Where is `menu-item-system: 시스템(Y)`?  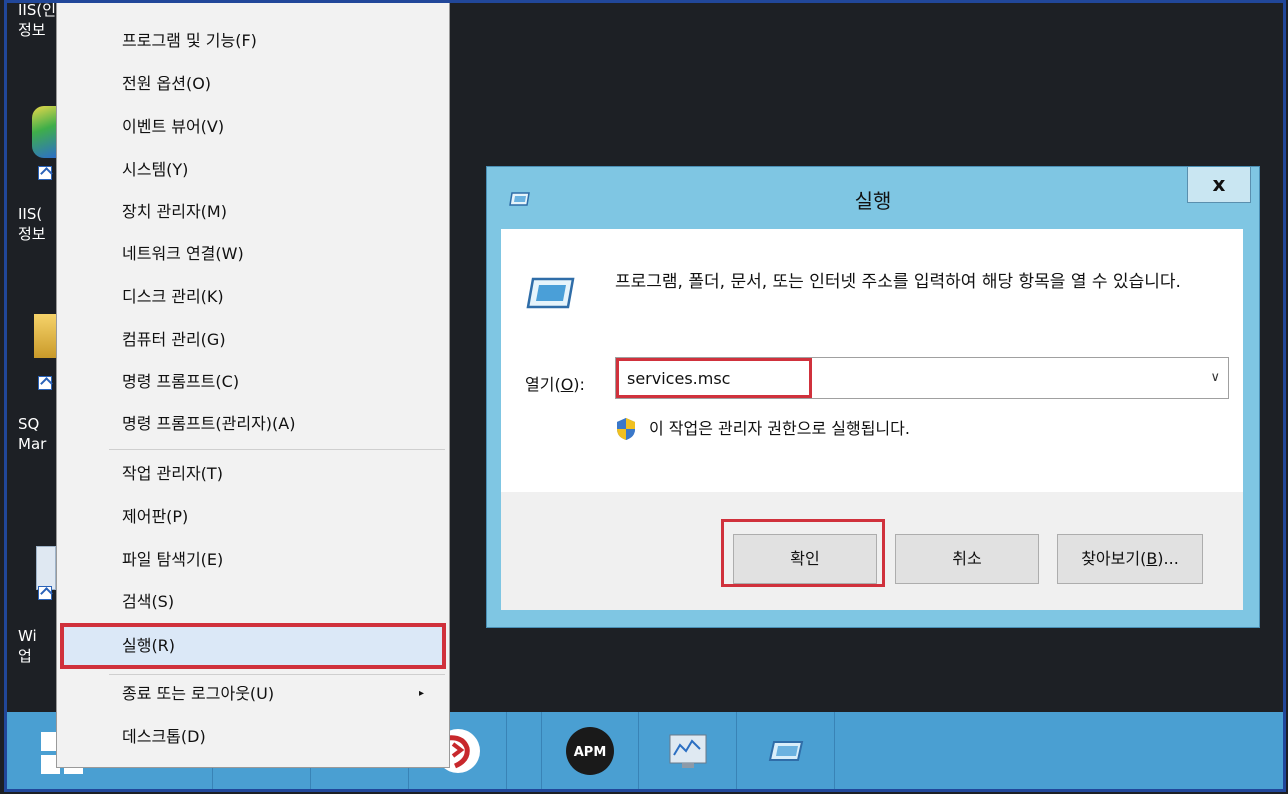 menu-item-system: 시스템(Y) is located at coordinates (253, 170).